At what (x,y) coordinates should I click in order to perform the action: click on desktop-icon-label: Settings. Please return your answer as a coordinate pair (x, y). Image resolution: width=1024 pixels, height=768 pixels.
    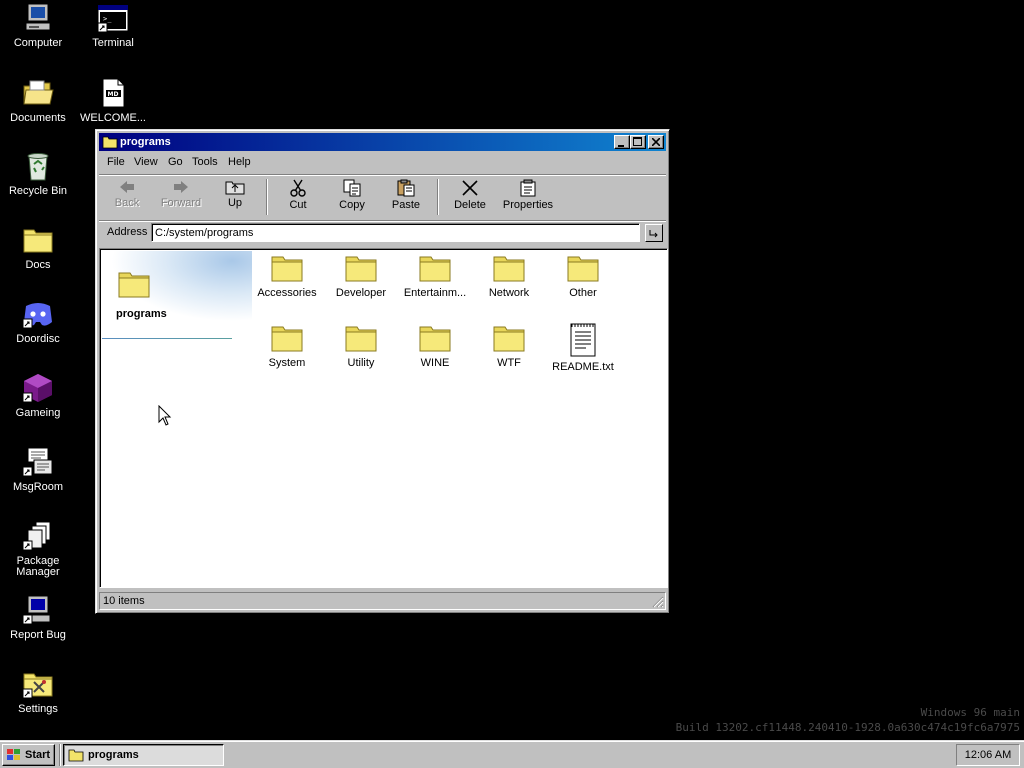
    Looking at the image, I should click on (38, 709).